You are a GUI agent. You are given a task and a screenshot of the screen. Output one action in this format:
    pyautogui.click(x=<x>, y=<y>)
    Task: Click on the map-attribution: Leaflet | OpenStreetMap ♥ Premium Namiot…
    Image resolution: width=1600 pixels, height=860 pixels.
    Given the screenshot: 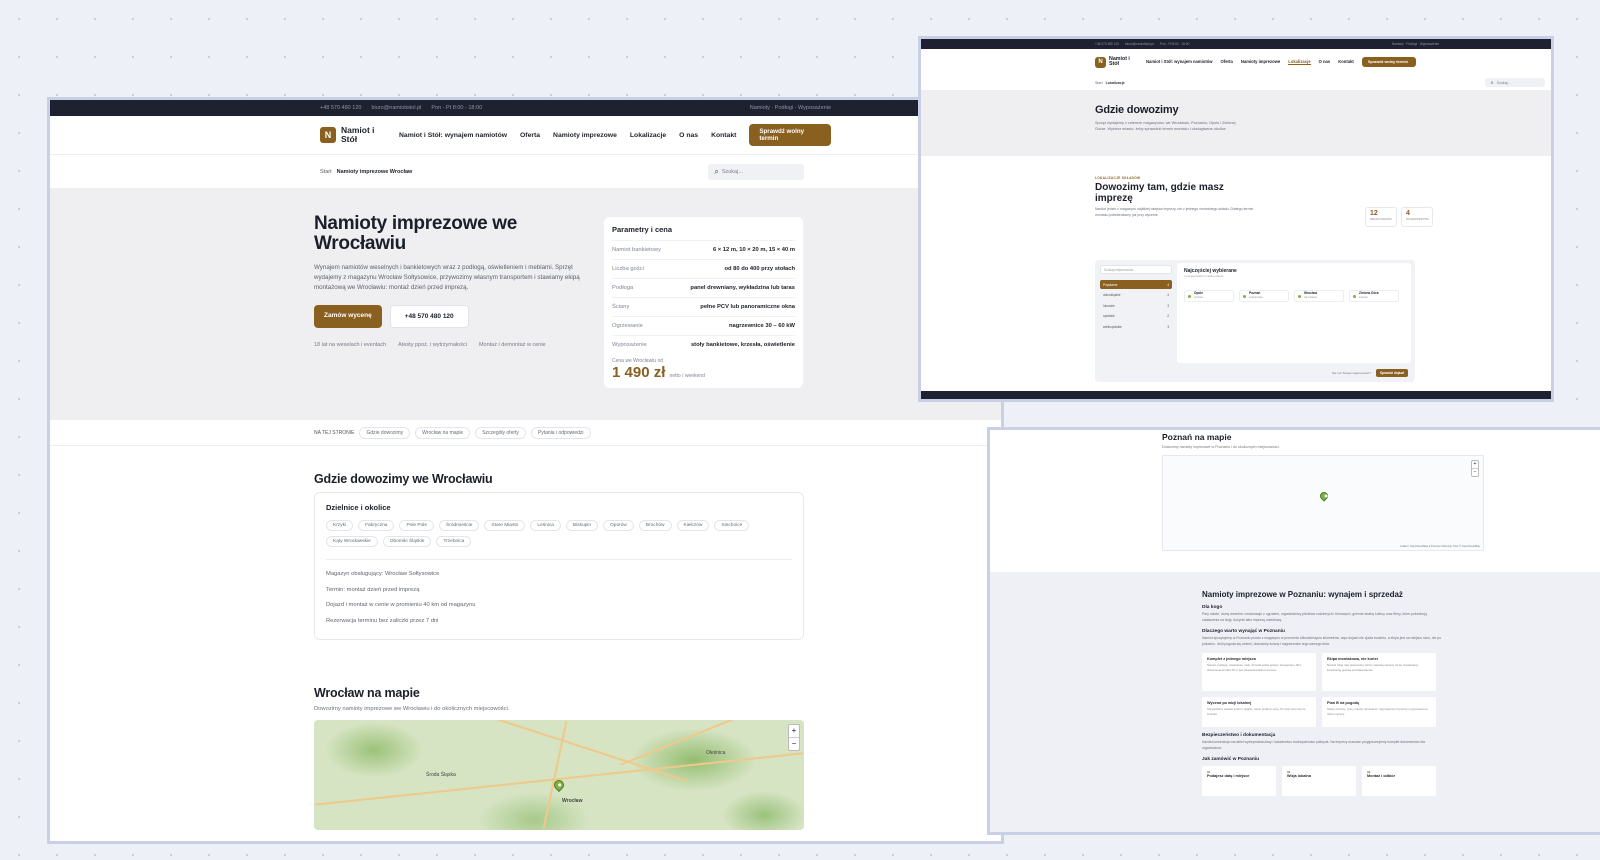 What is the action you would take?
    pyautogui.click(x=1440, y=546)
    